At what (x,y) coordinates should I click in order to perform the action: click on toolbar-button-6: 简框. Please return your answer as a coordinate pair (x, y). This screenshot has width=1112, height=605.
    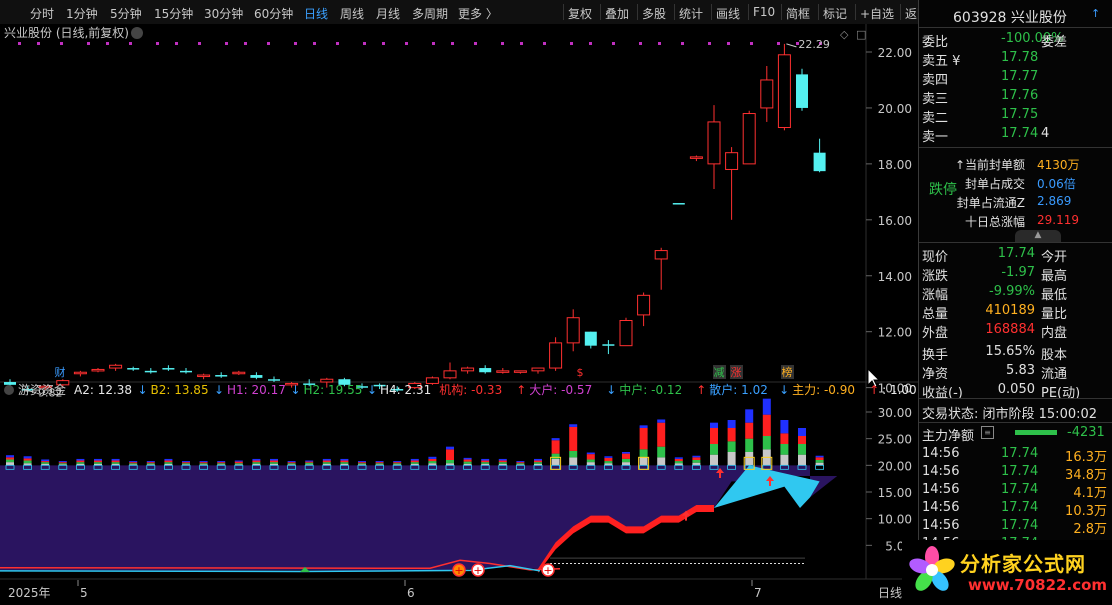
    Looking at the image, I should click on (798, 13).